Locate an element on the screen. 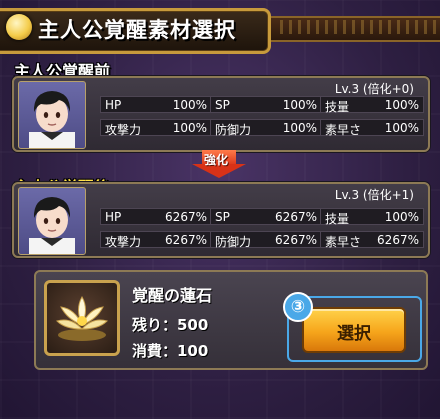 The width and height of the screenshot is (440, 419). stat-attack-before: 攻撃力 100% is located at coordinates (156, 128).